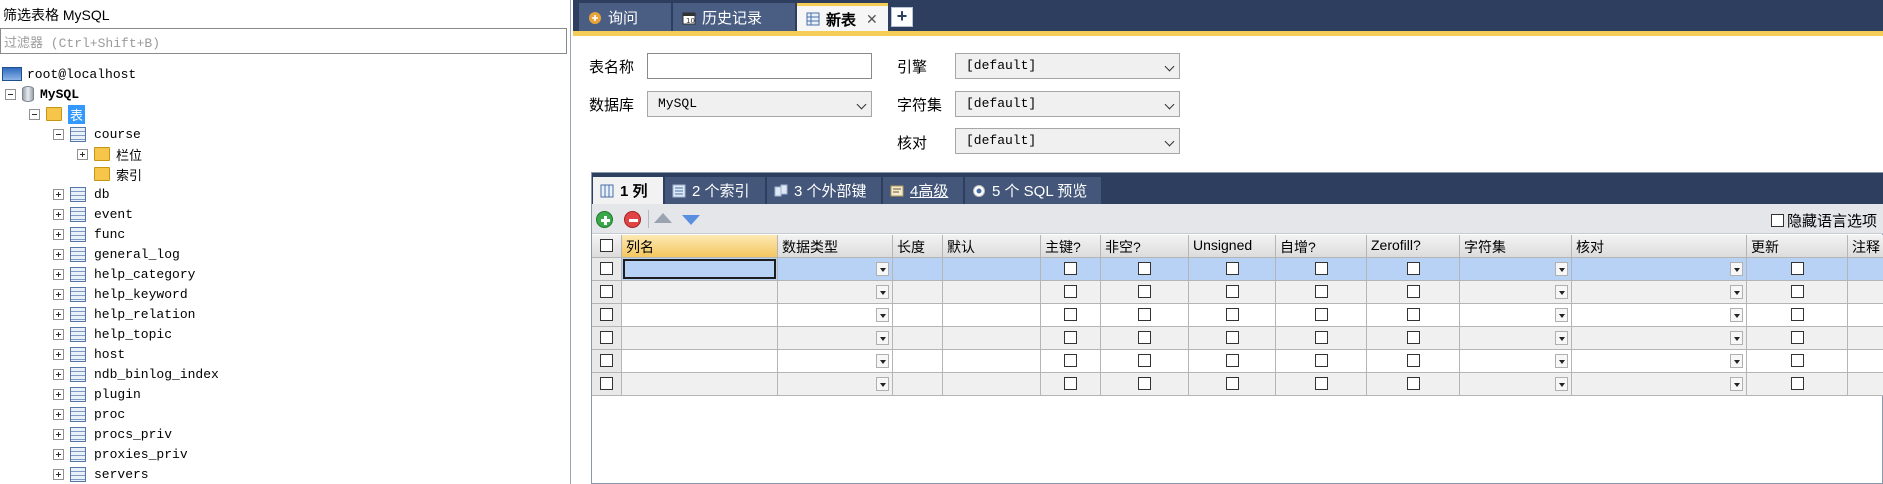 This screenshot has width=1883, height=484. Describe the element at coordinates (1232, 246) in the screenshot. I see `column-header-unsigned: Unsigned` at that location.